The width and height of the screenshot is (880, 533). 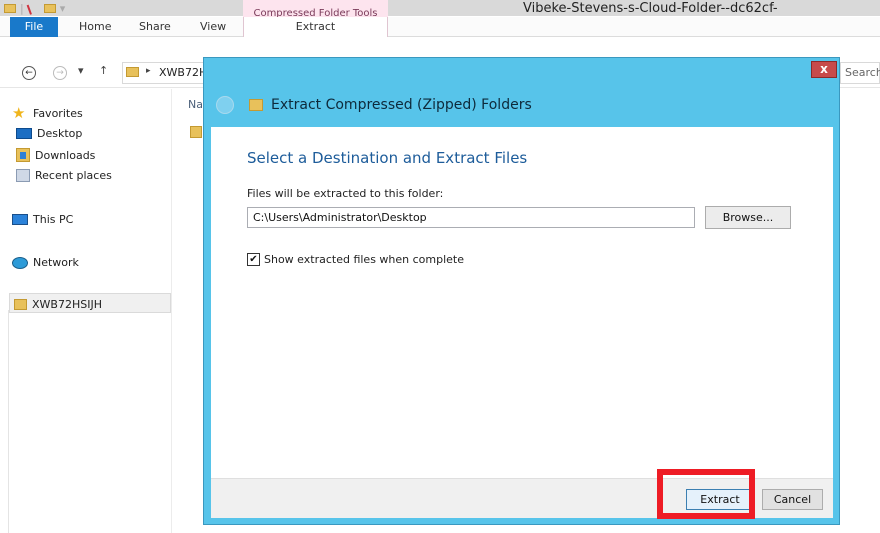 What do you see at coordinates (196, 132) in the screenshot?
I see `zip-file-icon` at bounding box center [196, 132].